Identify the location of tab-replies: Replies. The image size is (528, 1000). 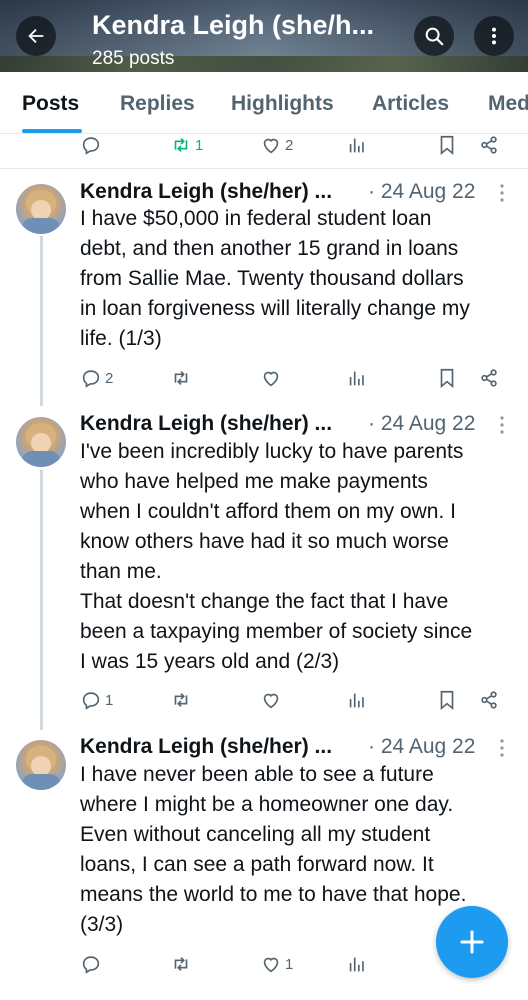
(157, 104).